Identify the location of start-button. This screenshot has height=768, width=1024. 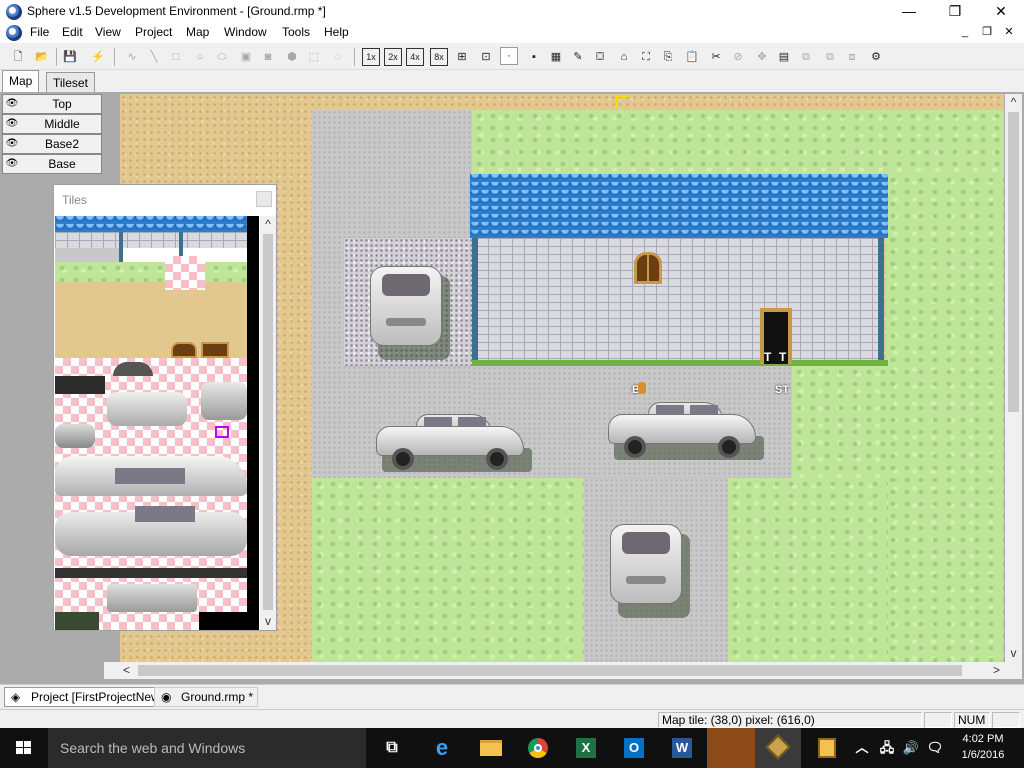
(24, 748).